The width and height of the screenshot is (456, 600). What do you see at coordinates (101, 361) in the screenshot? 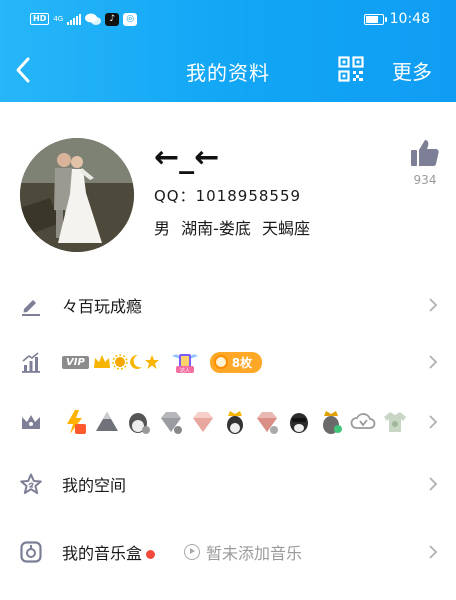
I see `crown-level-icon` at bounding box center [101, 361].